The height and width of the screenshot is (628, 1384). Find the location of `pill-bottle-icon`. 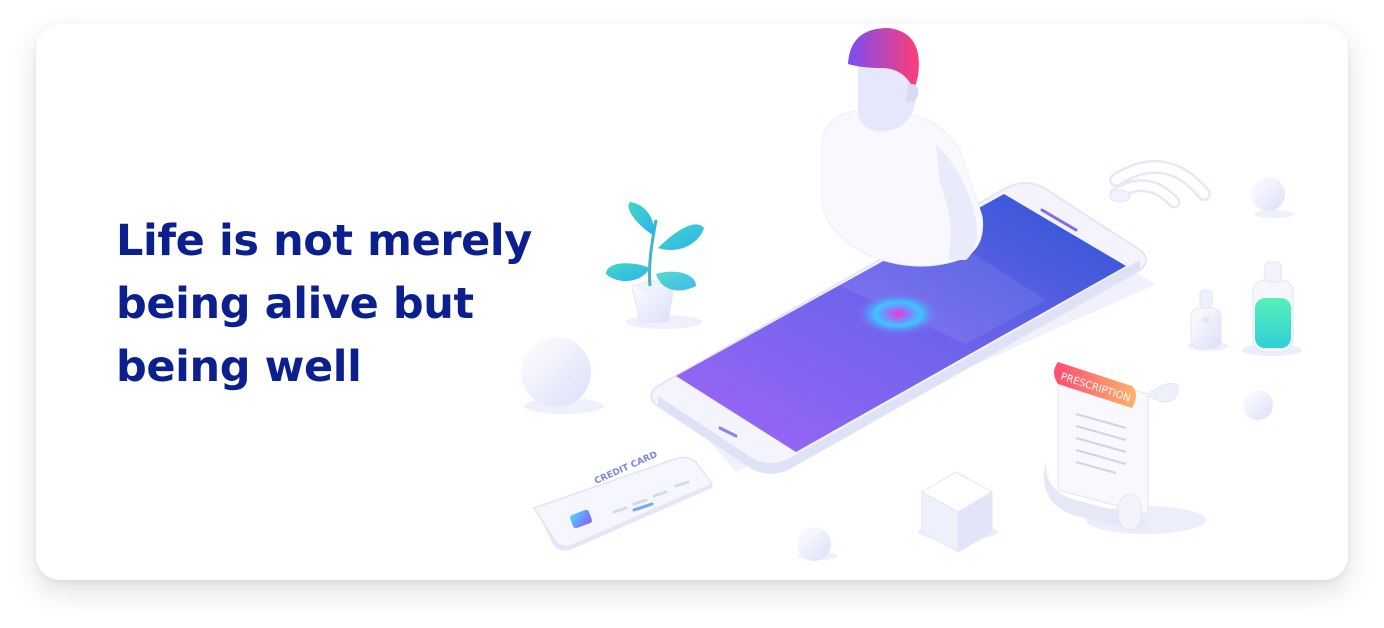

pill-bottle-icon is located at coordinates (1208, 320).